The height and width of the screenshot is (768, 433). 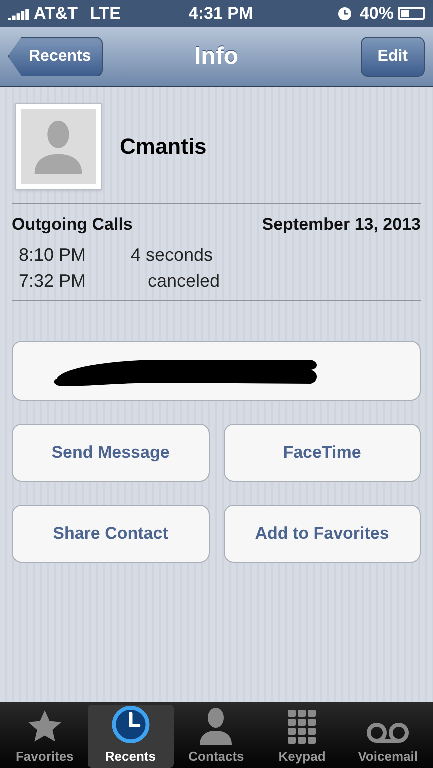 What do you see at coordinates (345, 13) in the screenshot?
I see `alarm-clock-icon` at bounding box center [345, 13].